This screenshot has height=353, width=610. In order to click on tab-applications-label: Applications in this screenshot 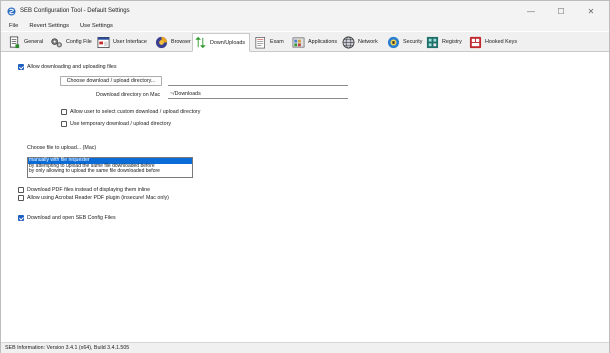, I will do `click(323, 42)`.